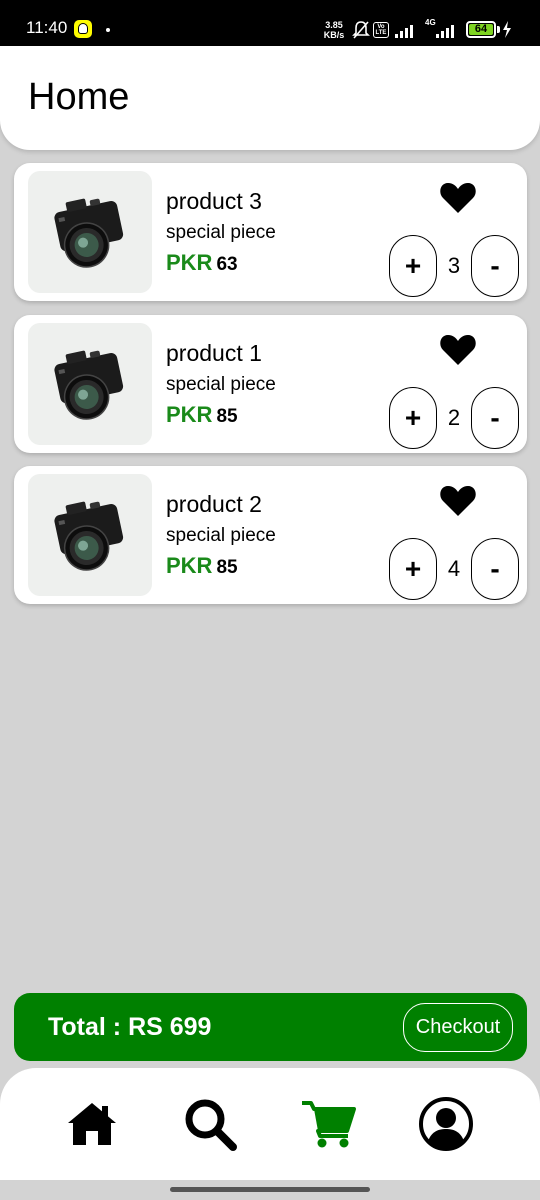 The width and height of the screenshot is (540, 1200). I want to click on product-name: product 3, so click(214, 201).